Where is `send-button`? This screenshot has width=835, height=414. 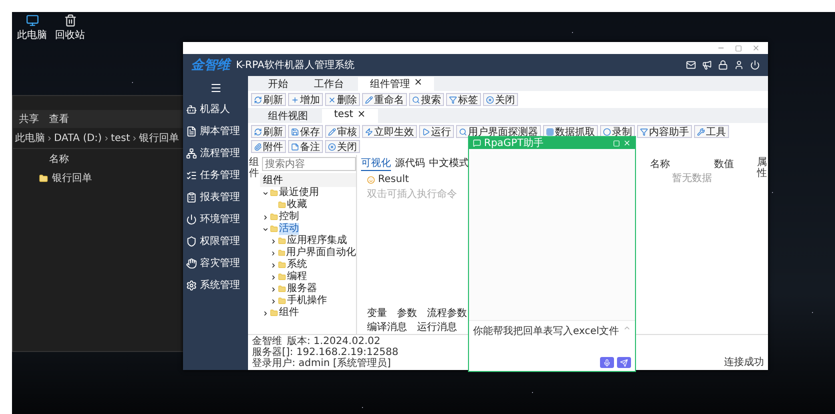 send-button is located at coordinates (624, 362).